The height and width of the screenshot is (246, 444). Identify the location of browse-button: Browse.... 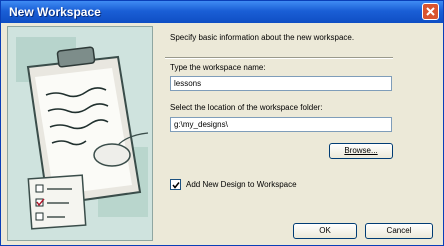
(361, 151).